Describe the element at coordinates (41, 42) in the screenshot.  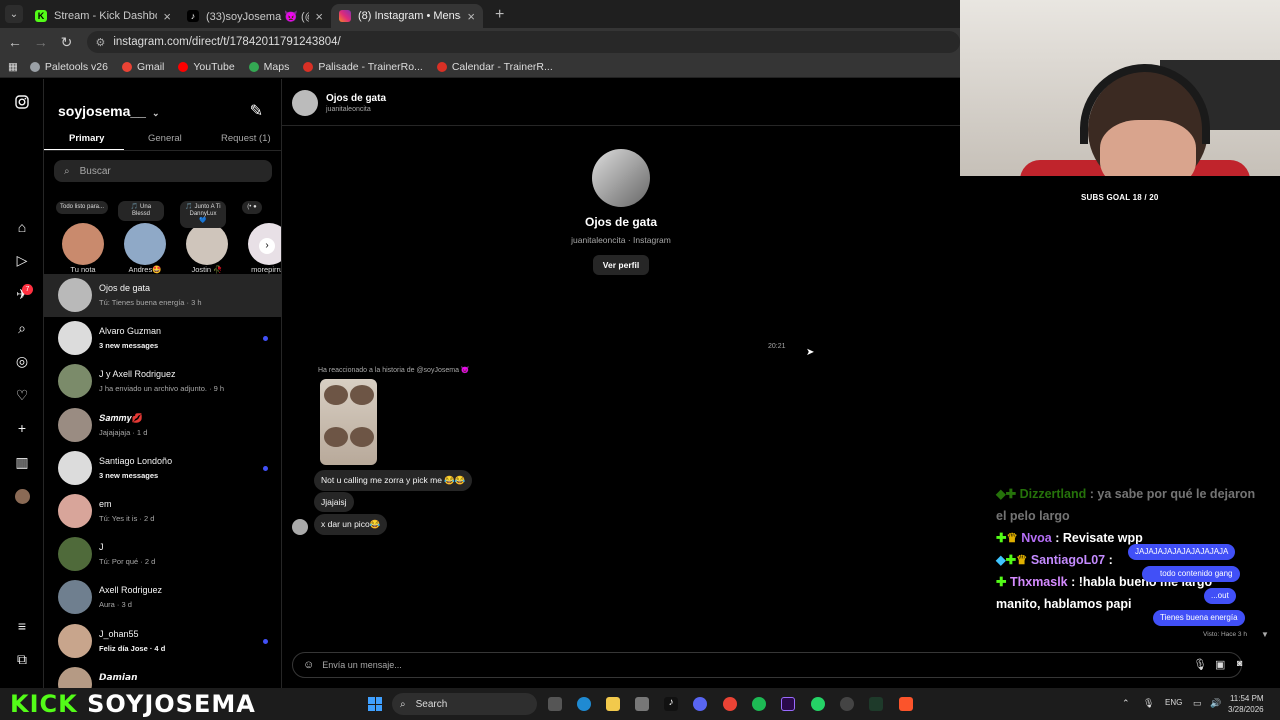
I see `forward-icon: →` at that location.